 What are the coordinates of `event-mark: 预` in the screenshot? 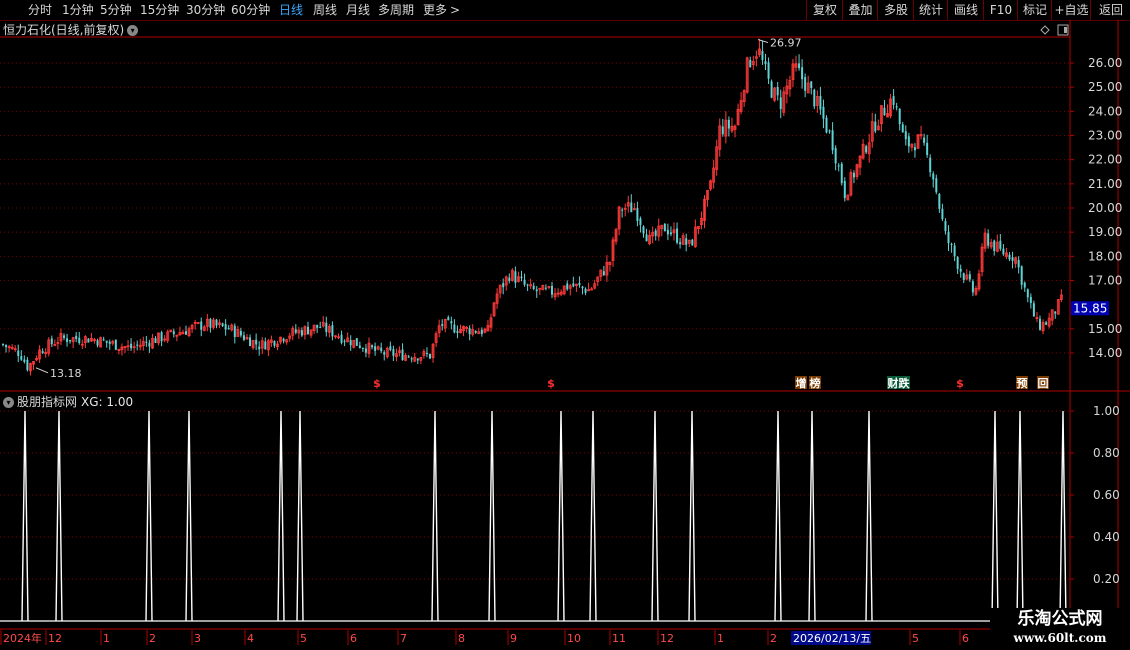 It's located at (1022, 383).